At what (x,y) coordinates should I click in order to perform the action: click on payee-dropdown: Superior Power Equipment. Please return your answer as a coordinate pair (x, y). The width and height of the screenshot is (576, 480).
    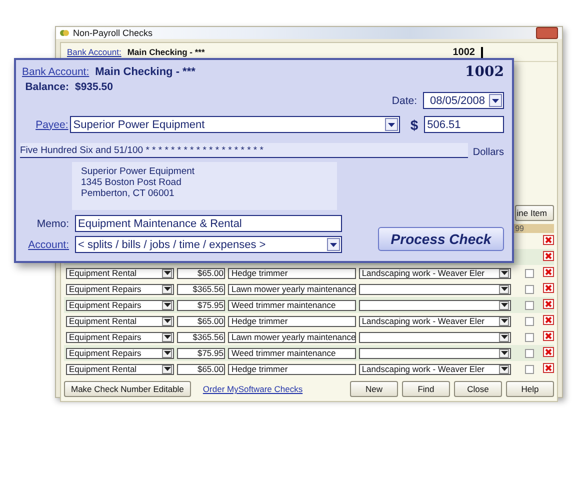
    Looking at the image, I should click on (235, 124).